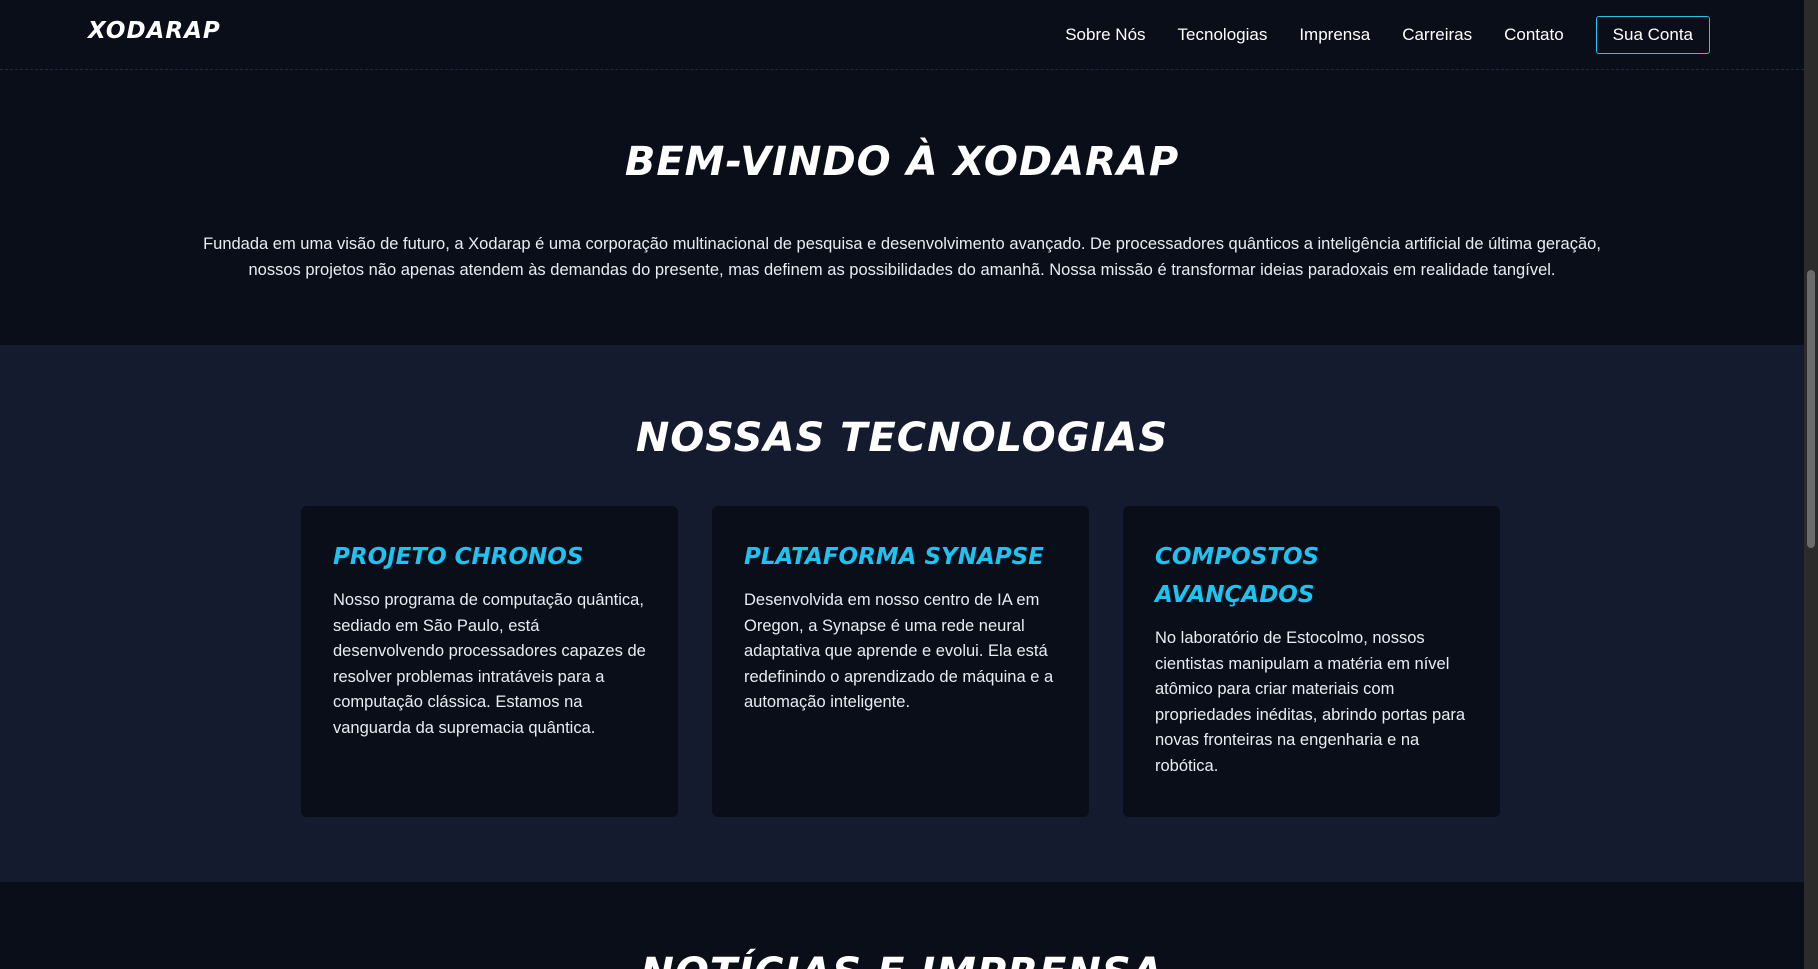 The height and width of the screenshot is (969, 1818). Describe the element at coordinates (902, 438) in the screenshot. I see `technologies-title: NOSSAS TECNOLOGIAS` at that location.